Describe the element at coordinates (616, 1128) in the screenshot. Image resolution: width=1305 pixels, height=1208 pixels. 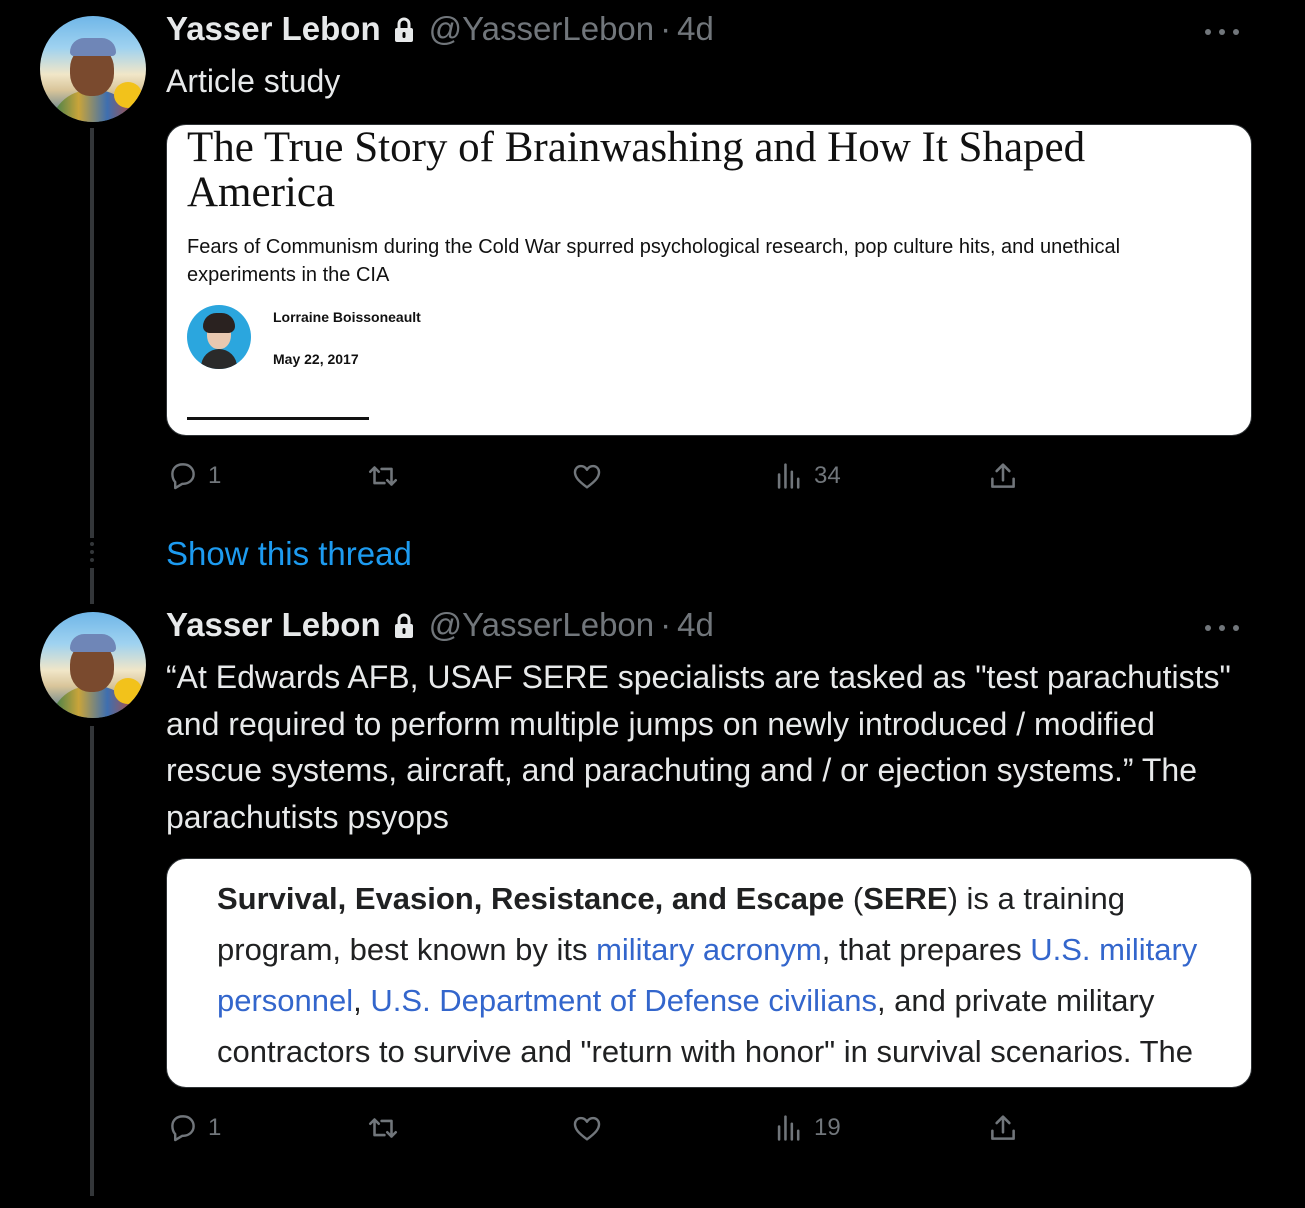
I see `tweet-actions: 1 19` at that location.